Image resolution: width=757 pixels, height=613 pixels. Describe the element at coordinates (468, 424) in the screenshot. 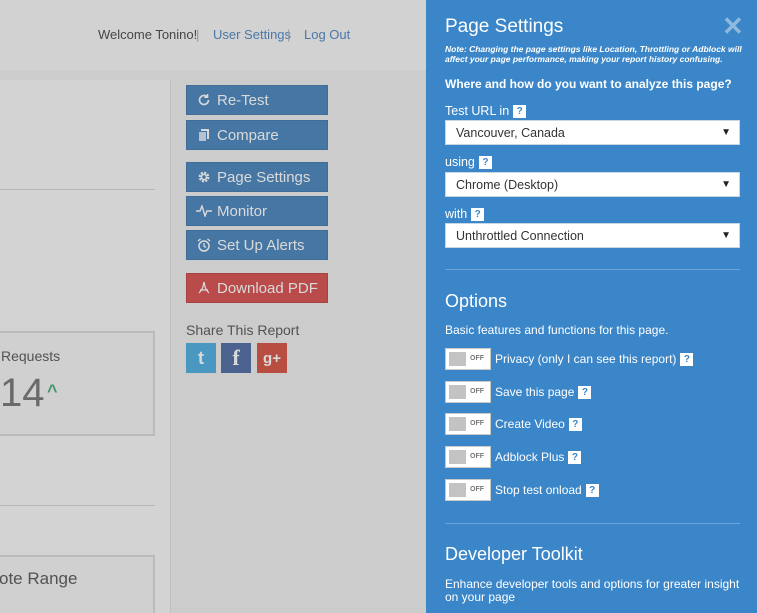

I see `create-video-toggle: OFF` at that location.